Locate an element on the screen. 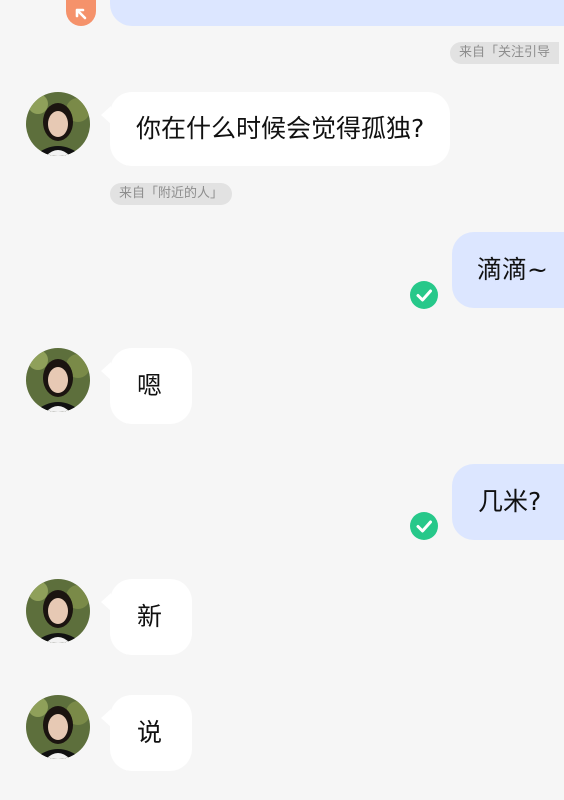  message-bubble-reply: 新 is located at coordinates (146, 617).